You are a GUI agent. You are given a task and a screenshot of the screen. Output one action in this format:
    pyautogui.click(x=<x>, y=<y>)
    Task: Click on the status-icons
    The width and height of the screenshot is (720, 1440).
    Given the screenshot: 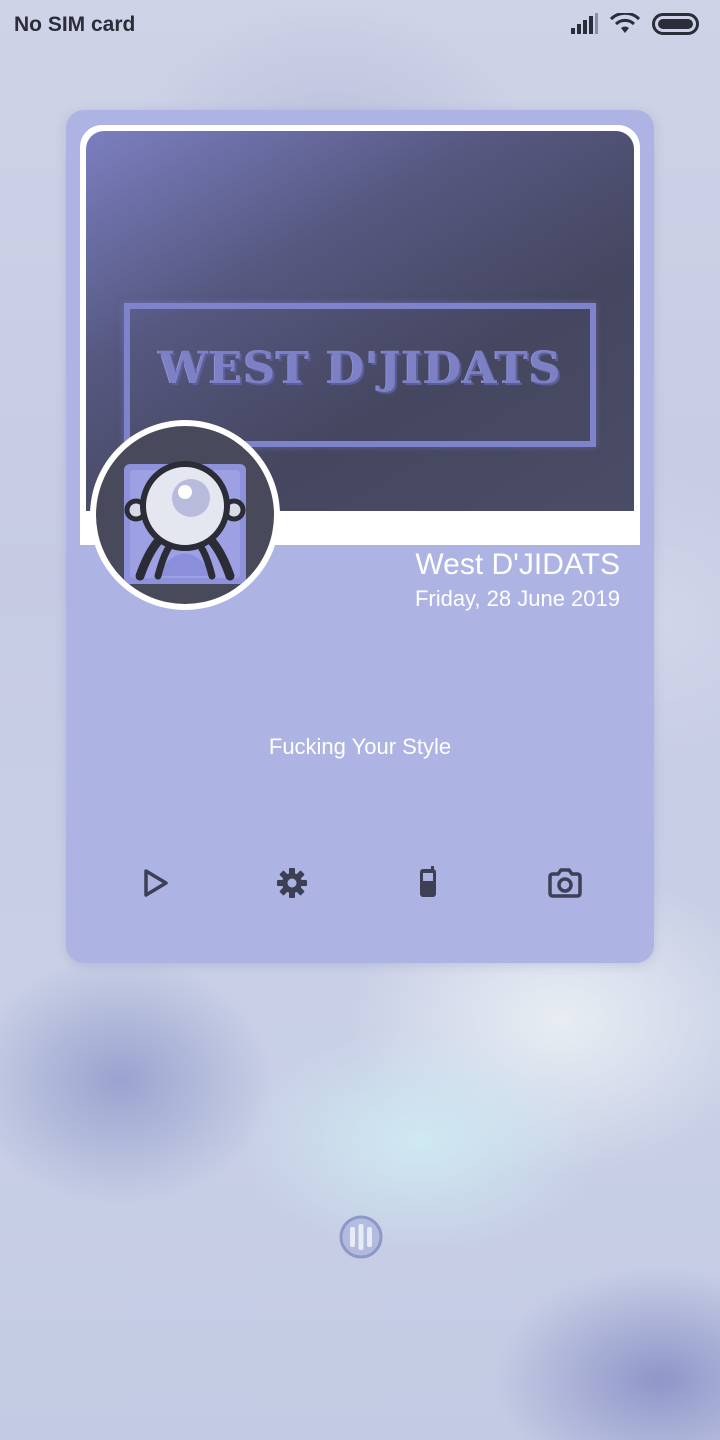 What is the action you would take?
    pyautogui.click(x=635, y=26)
    